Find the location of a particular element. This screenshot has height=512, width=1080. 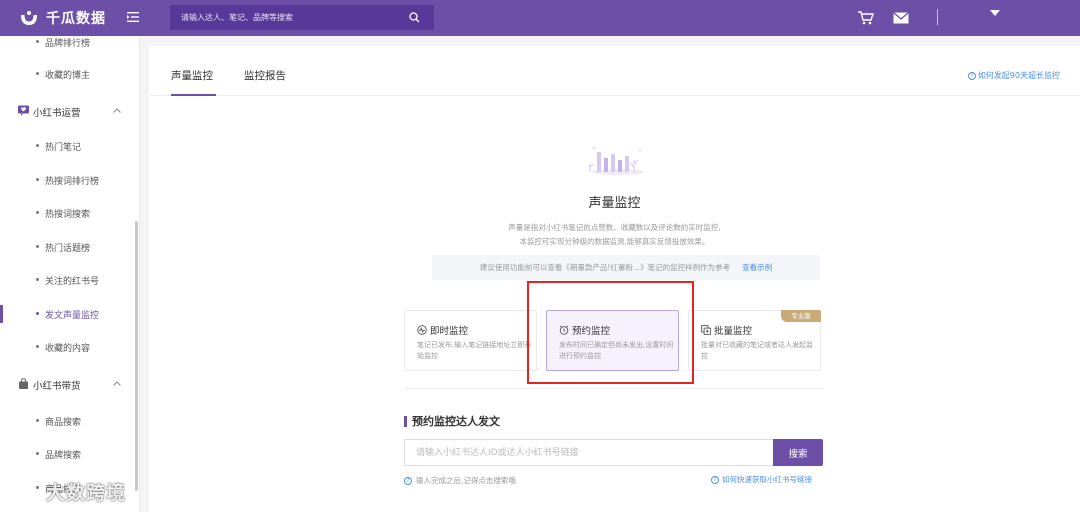

sidebar-item-brand-ranking: 品牌排行榜 is located at coordinates (67, 44).